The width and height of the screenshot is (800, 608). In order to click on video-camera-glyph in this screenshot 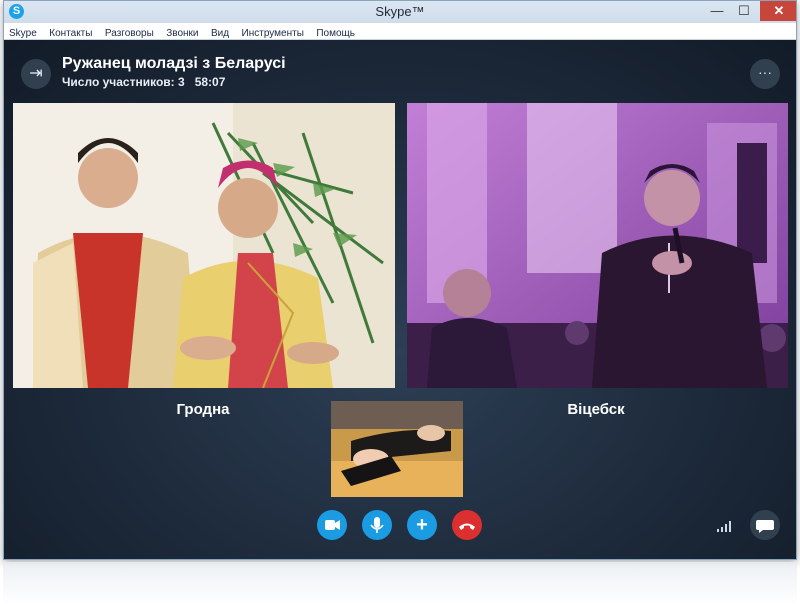, I will do `click(332, 525)`.